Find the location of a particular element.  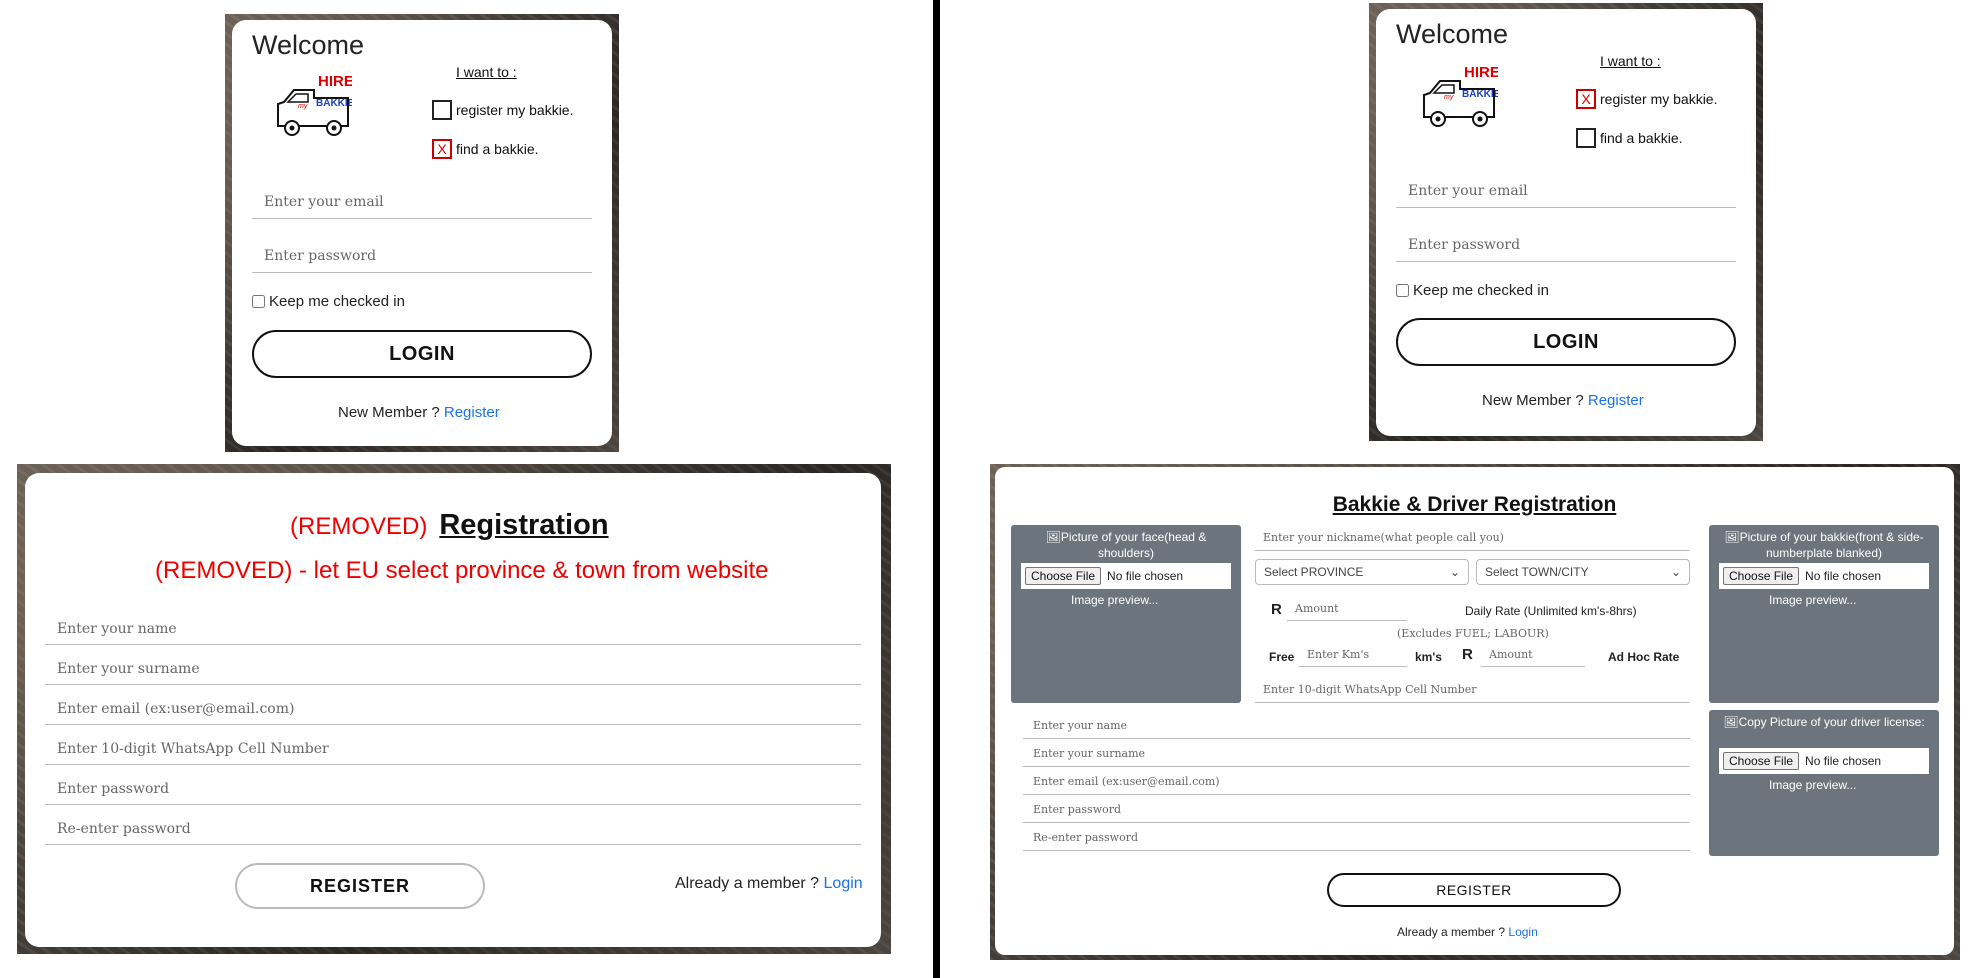

license-picture-label: 🖼Copy Picture of your driver license: is located at coordinates (1824, 722).